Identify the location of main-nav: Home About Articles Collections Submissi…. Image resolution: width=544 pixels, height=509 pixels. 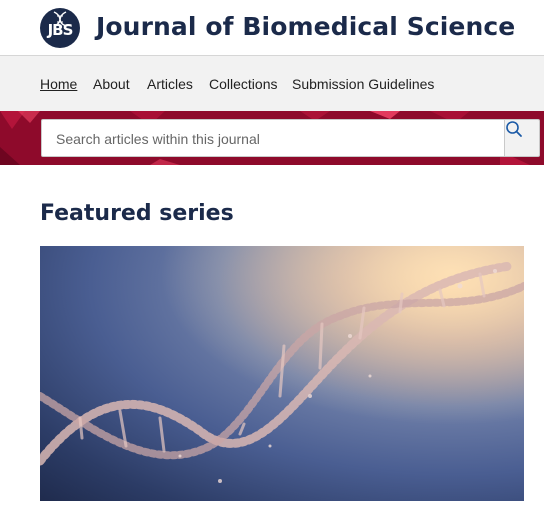
(272, 83).